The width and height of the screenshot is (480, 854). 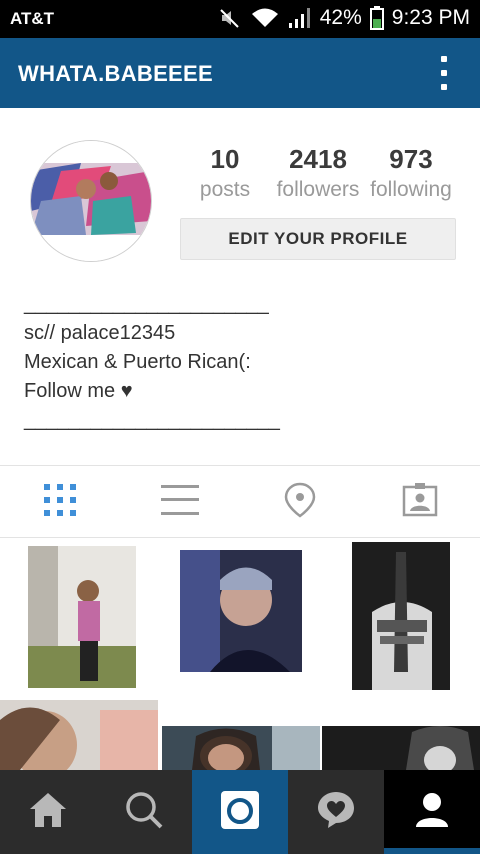 I want to click on followers-label: followers, so click(x=318, y=189).